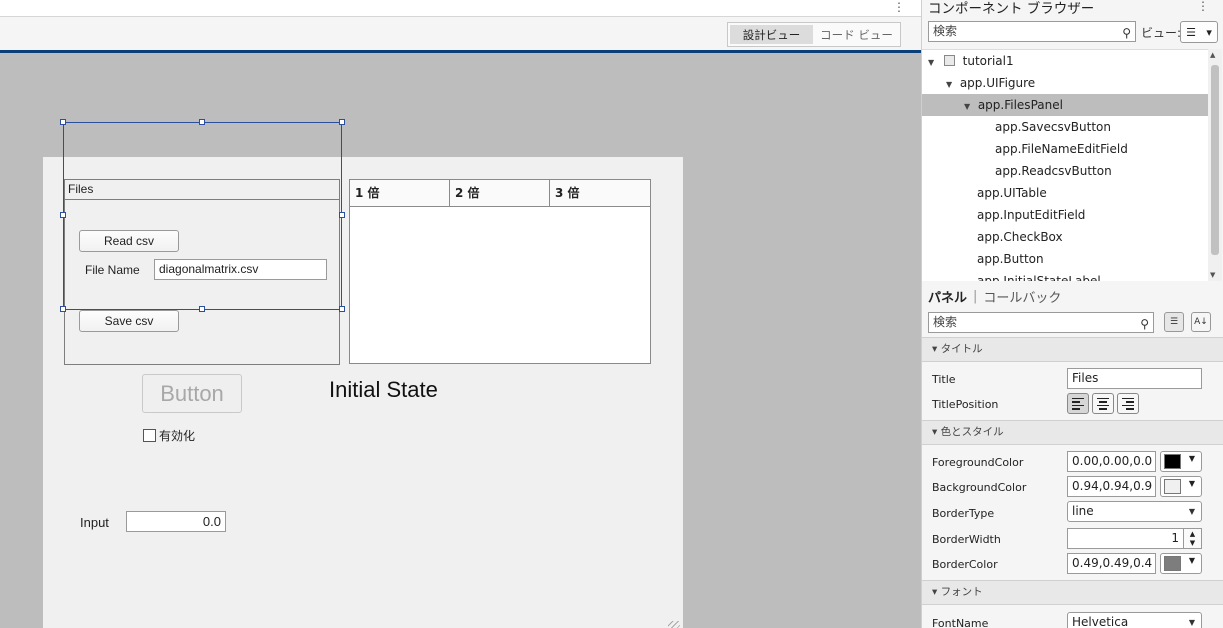 This screenshot has height=628, width=1223. Describe the element at coordinates (1212, 55) in the screenshot. I see `scroll-up-icon: ▲` at that location.